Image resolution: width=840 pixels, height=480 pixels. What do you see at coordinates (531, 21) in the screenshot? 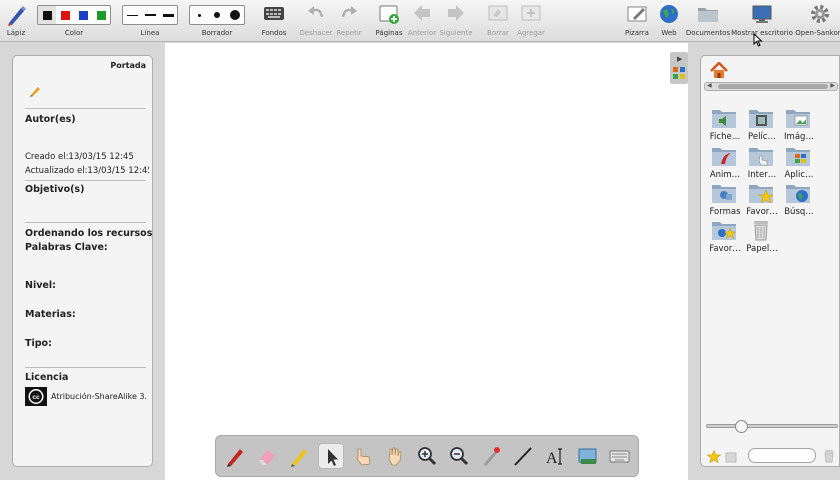
I see `add-to-library-button: Agregar` at bounding box center [531, 21].